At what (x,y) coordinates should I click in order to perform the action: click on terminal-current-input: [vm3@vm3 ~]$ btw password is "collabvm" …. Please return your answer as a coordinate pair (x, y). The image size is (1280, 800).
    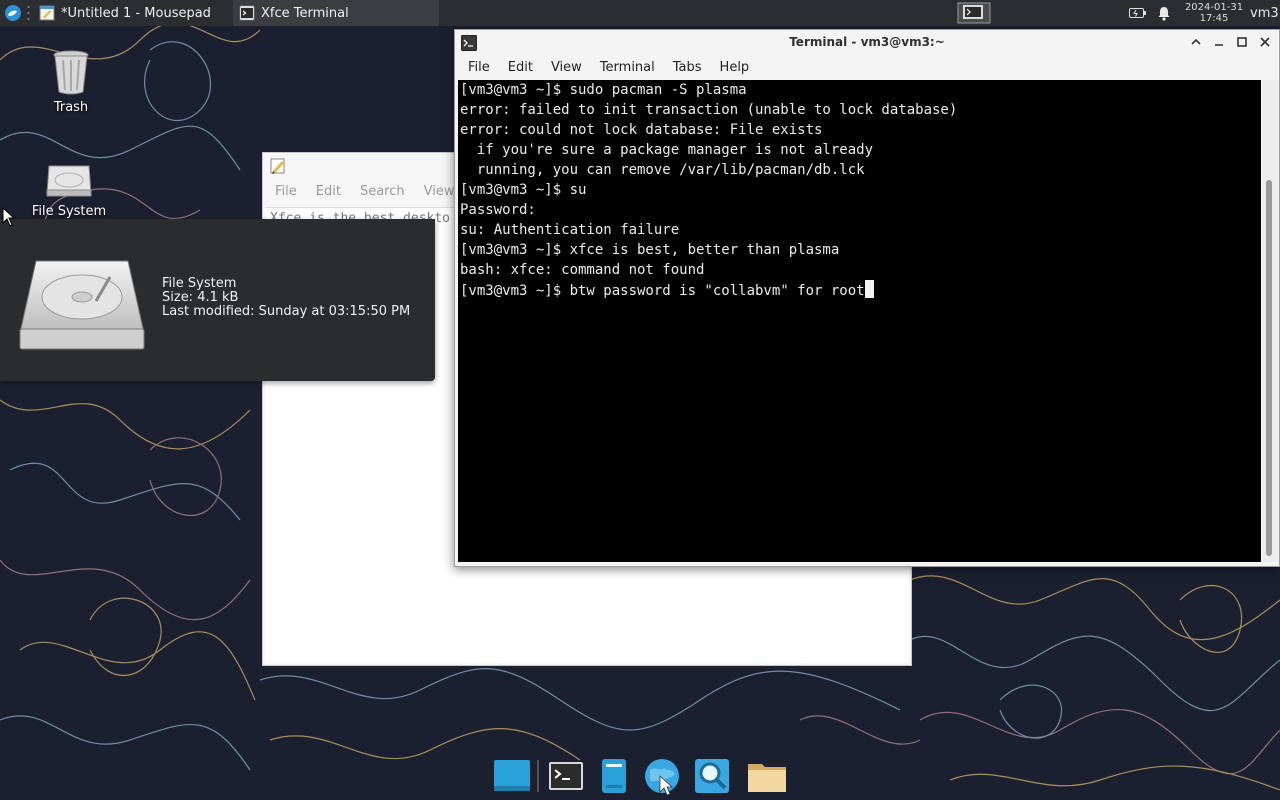
    Looking at the image, I should click on (662, 291).